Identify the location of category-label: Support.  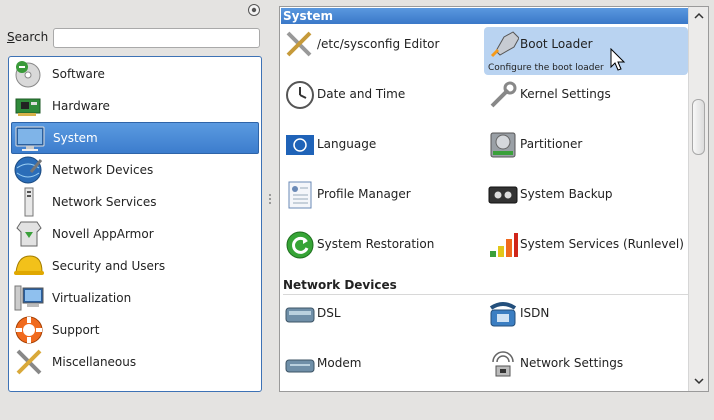
(76, 330).